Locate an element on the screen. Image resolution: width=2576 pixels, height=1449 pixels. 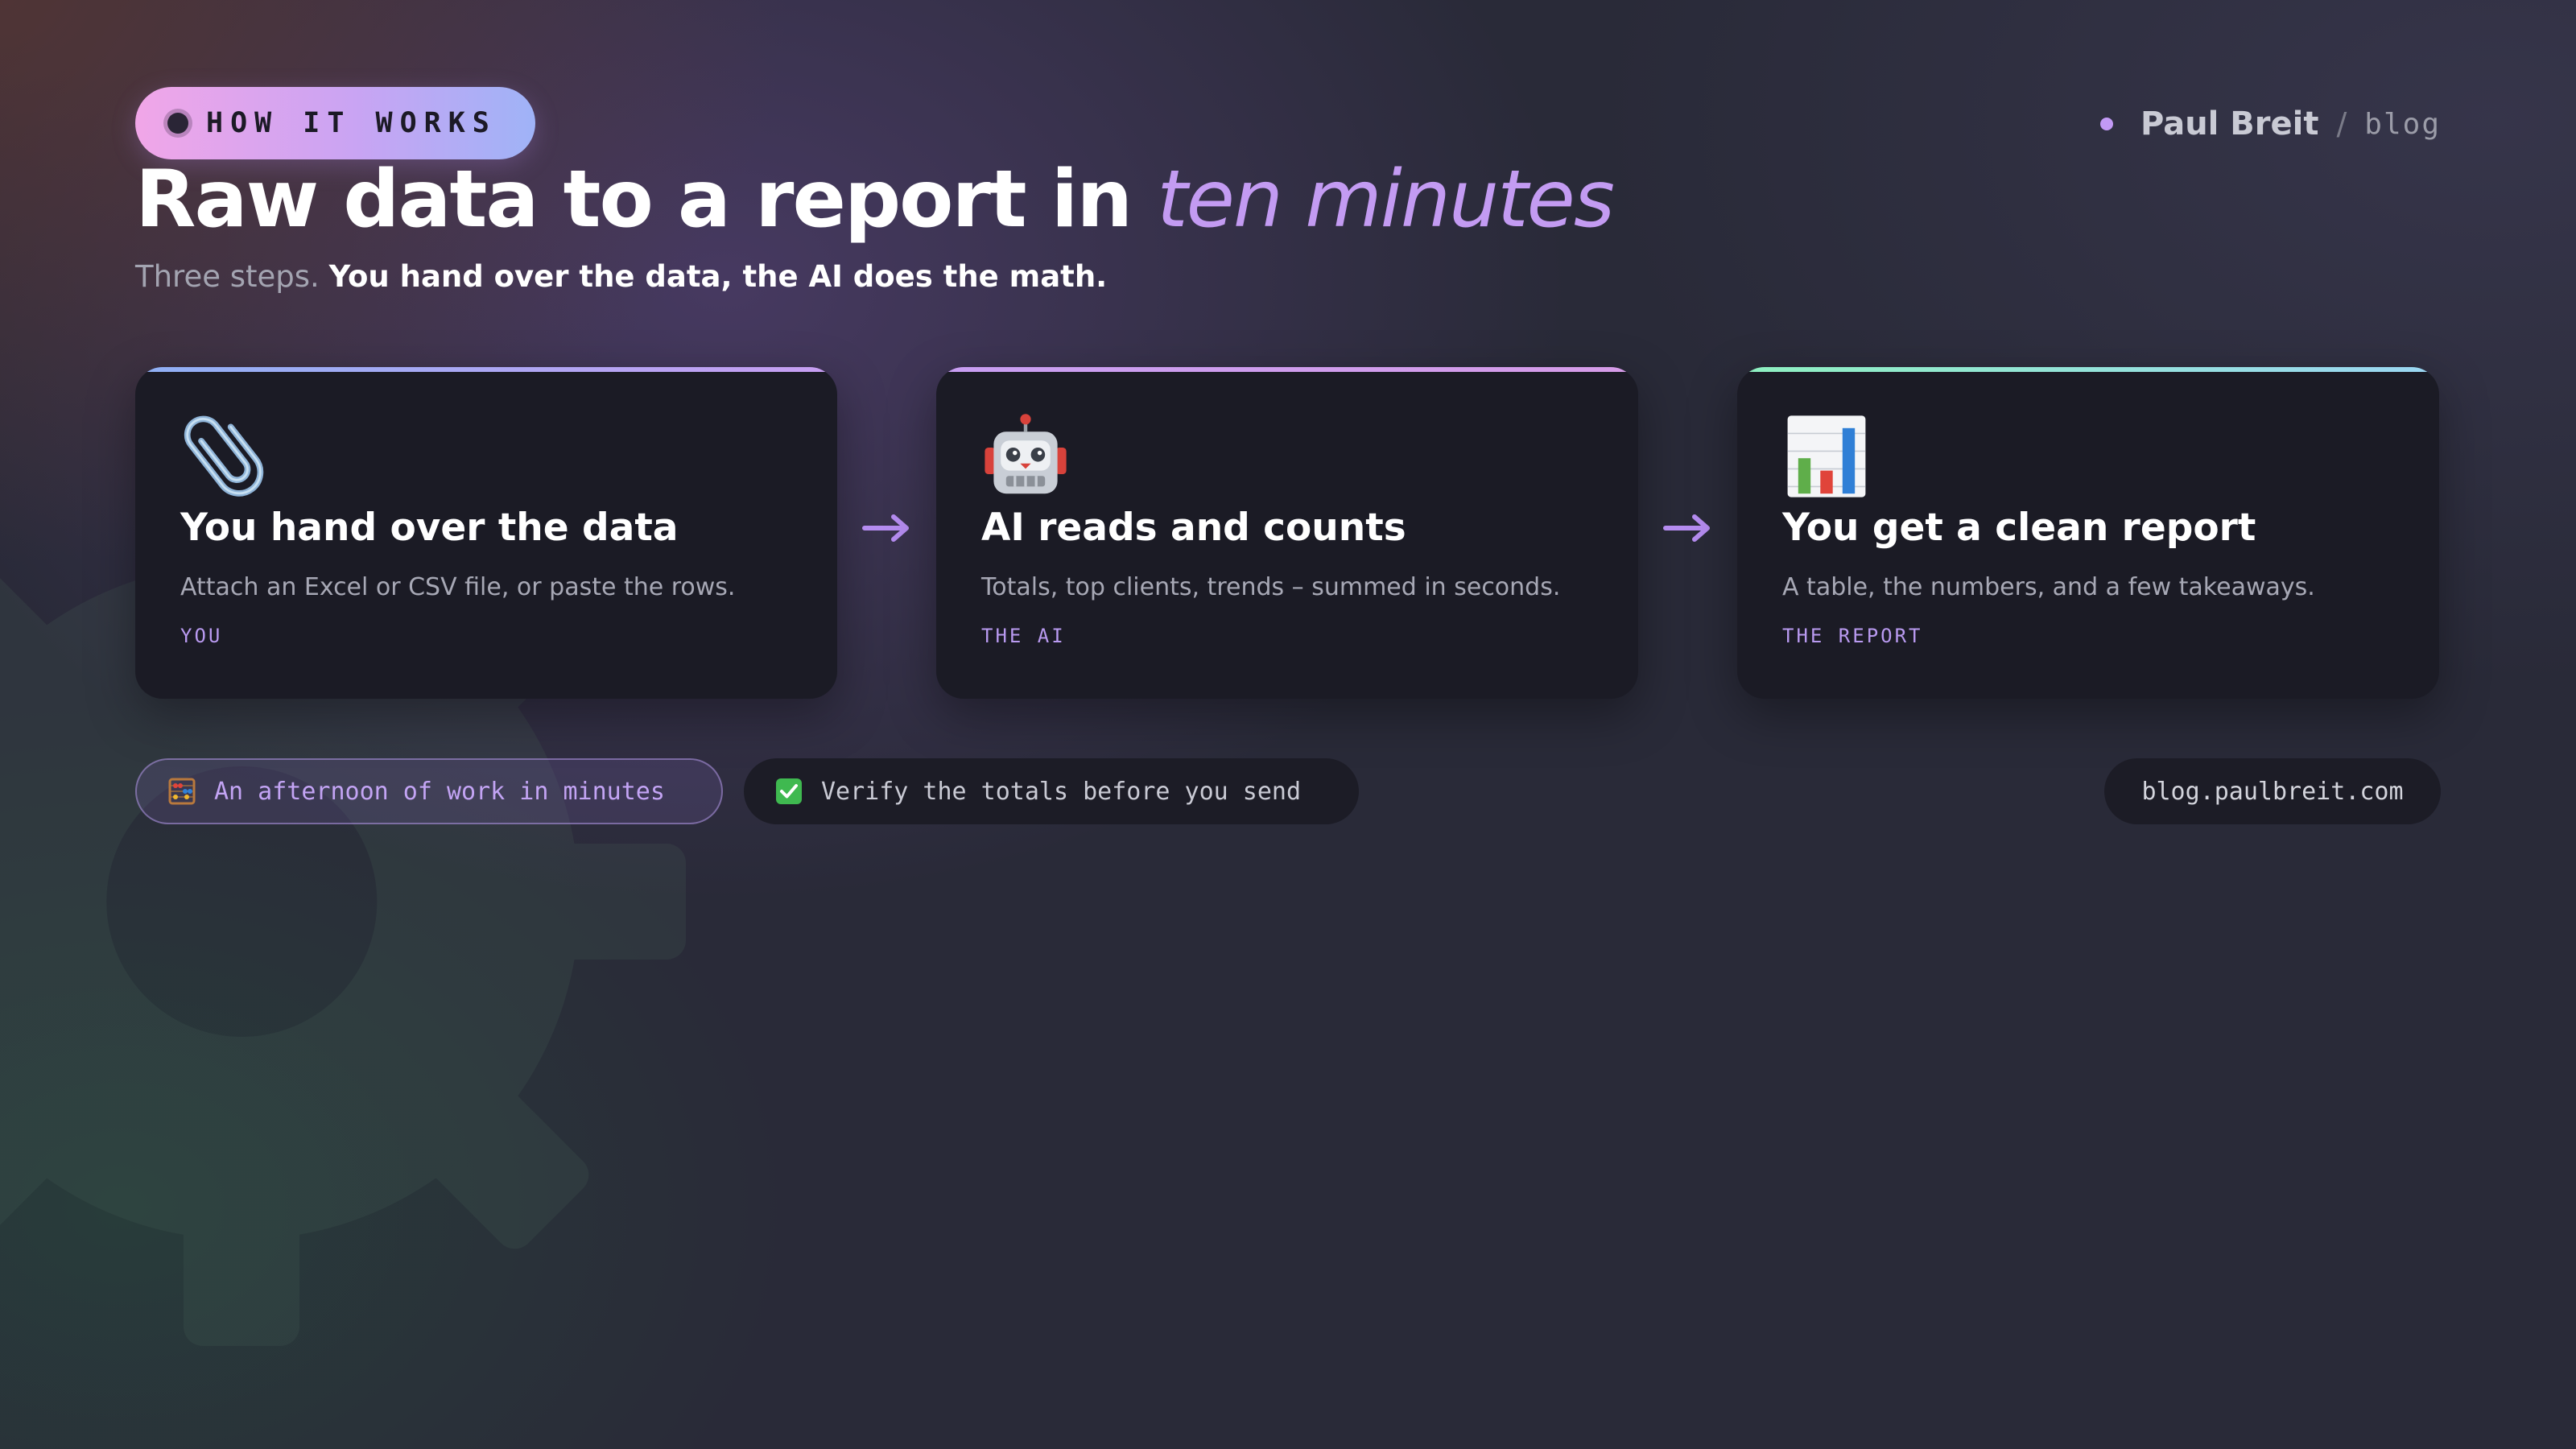
verify-totals-pill: Verify the totals before you send is located at coordinates (1051, 791).